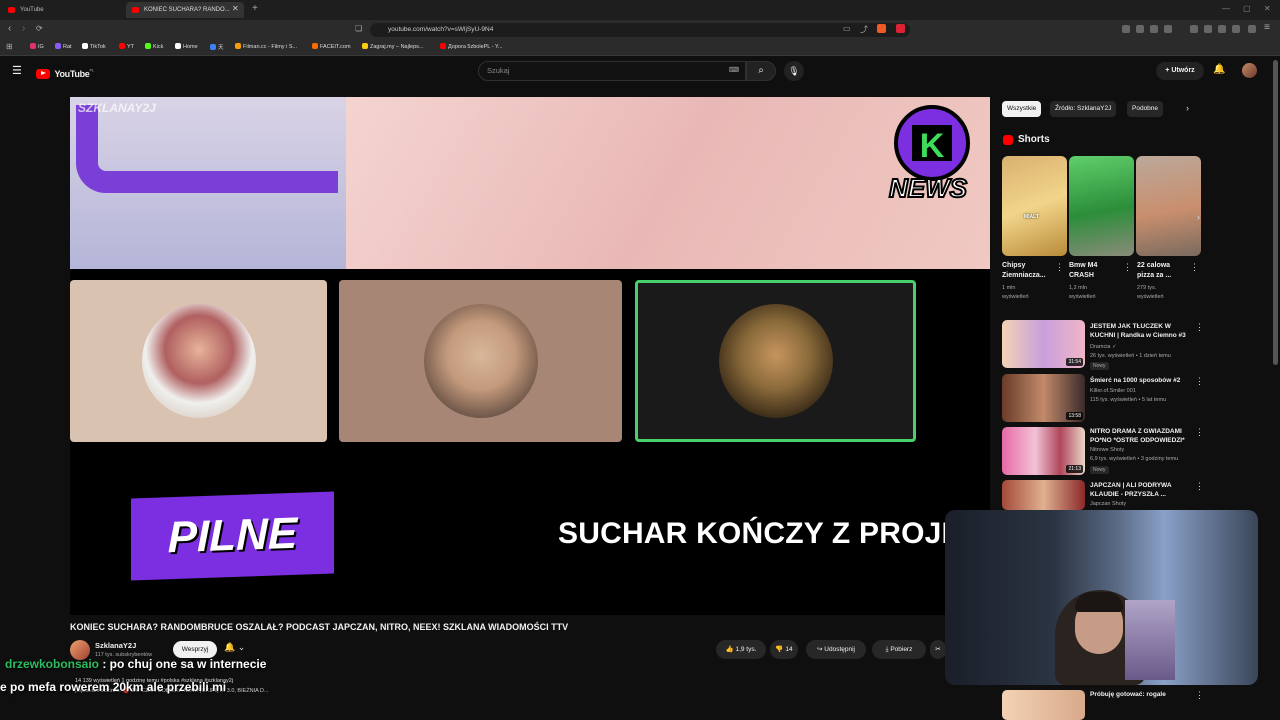  What do you see at coordinates (62, 10) in the screenshot?
I see `browser-tab-youtube: YouTube` at bounding box center [62, 10].